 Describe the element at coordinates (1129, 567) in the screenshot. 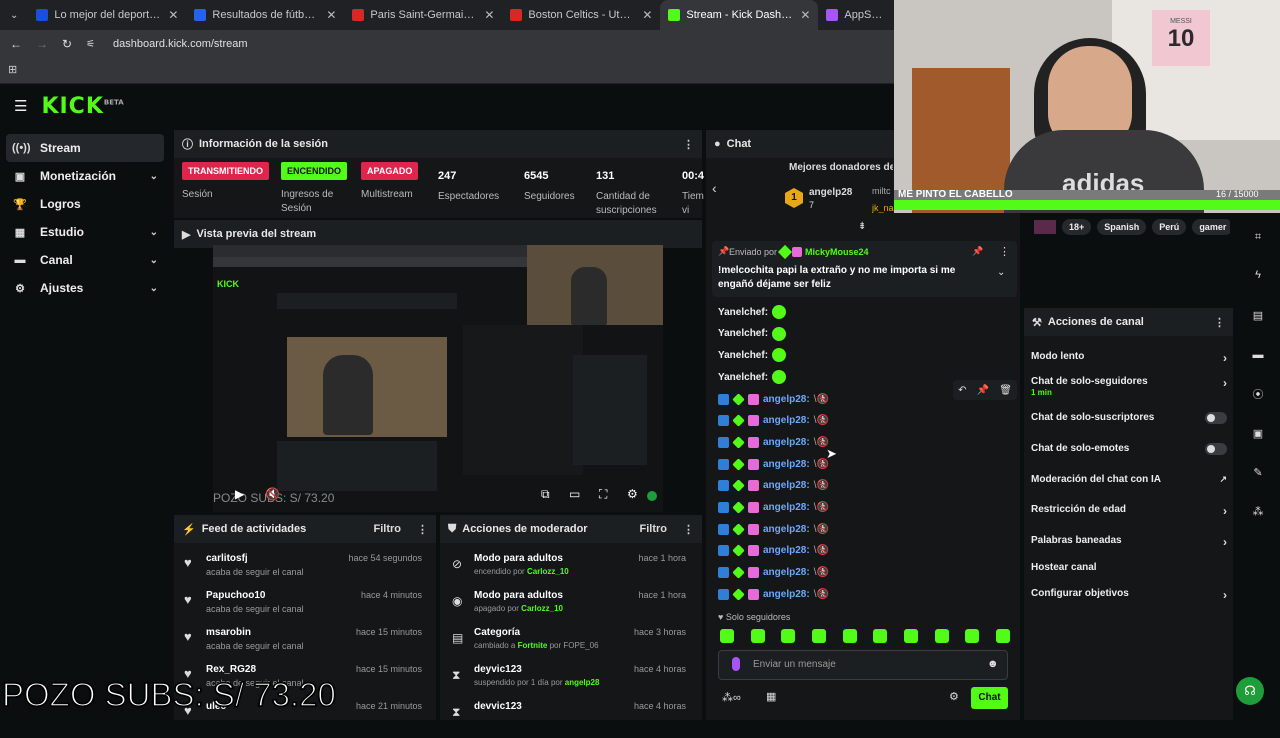

I see `channel-action-7: Hostear canal` at that location.